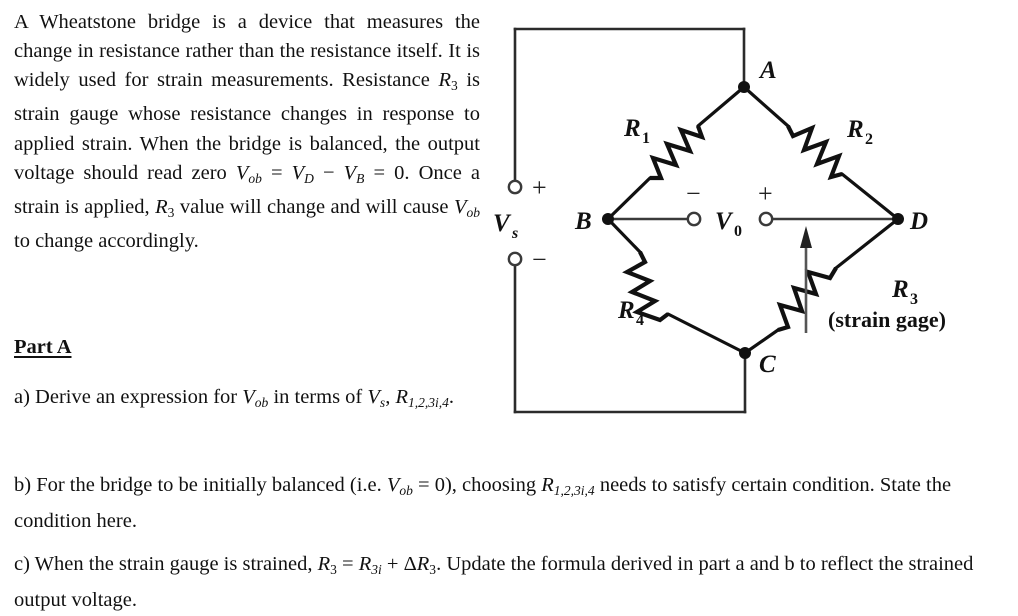  I want to click on resistor-r3-subscript: 3, so click(914, 299).